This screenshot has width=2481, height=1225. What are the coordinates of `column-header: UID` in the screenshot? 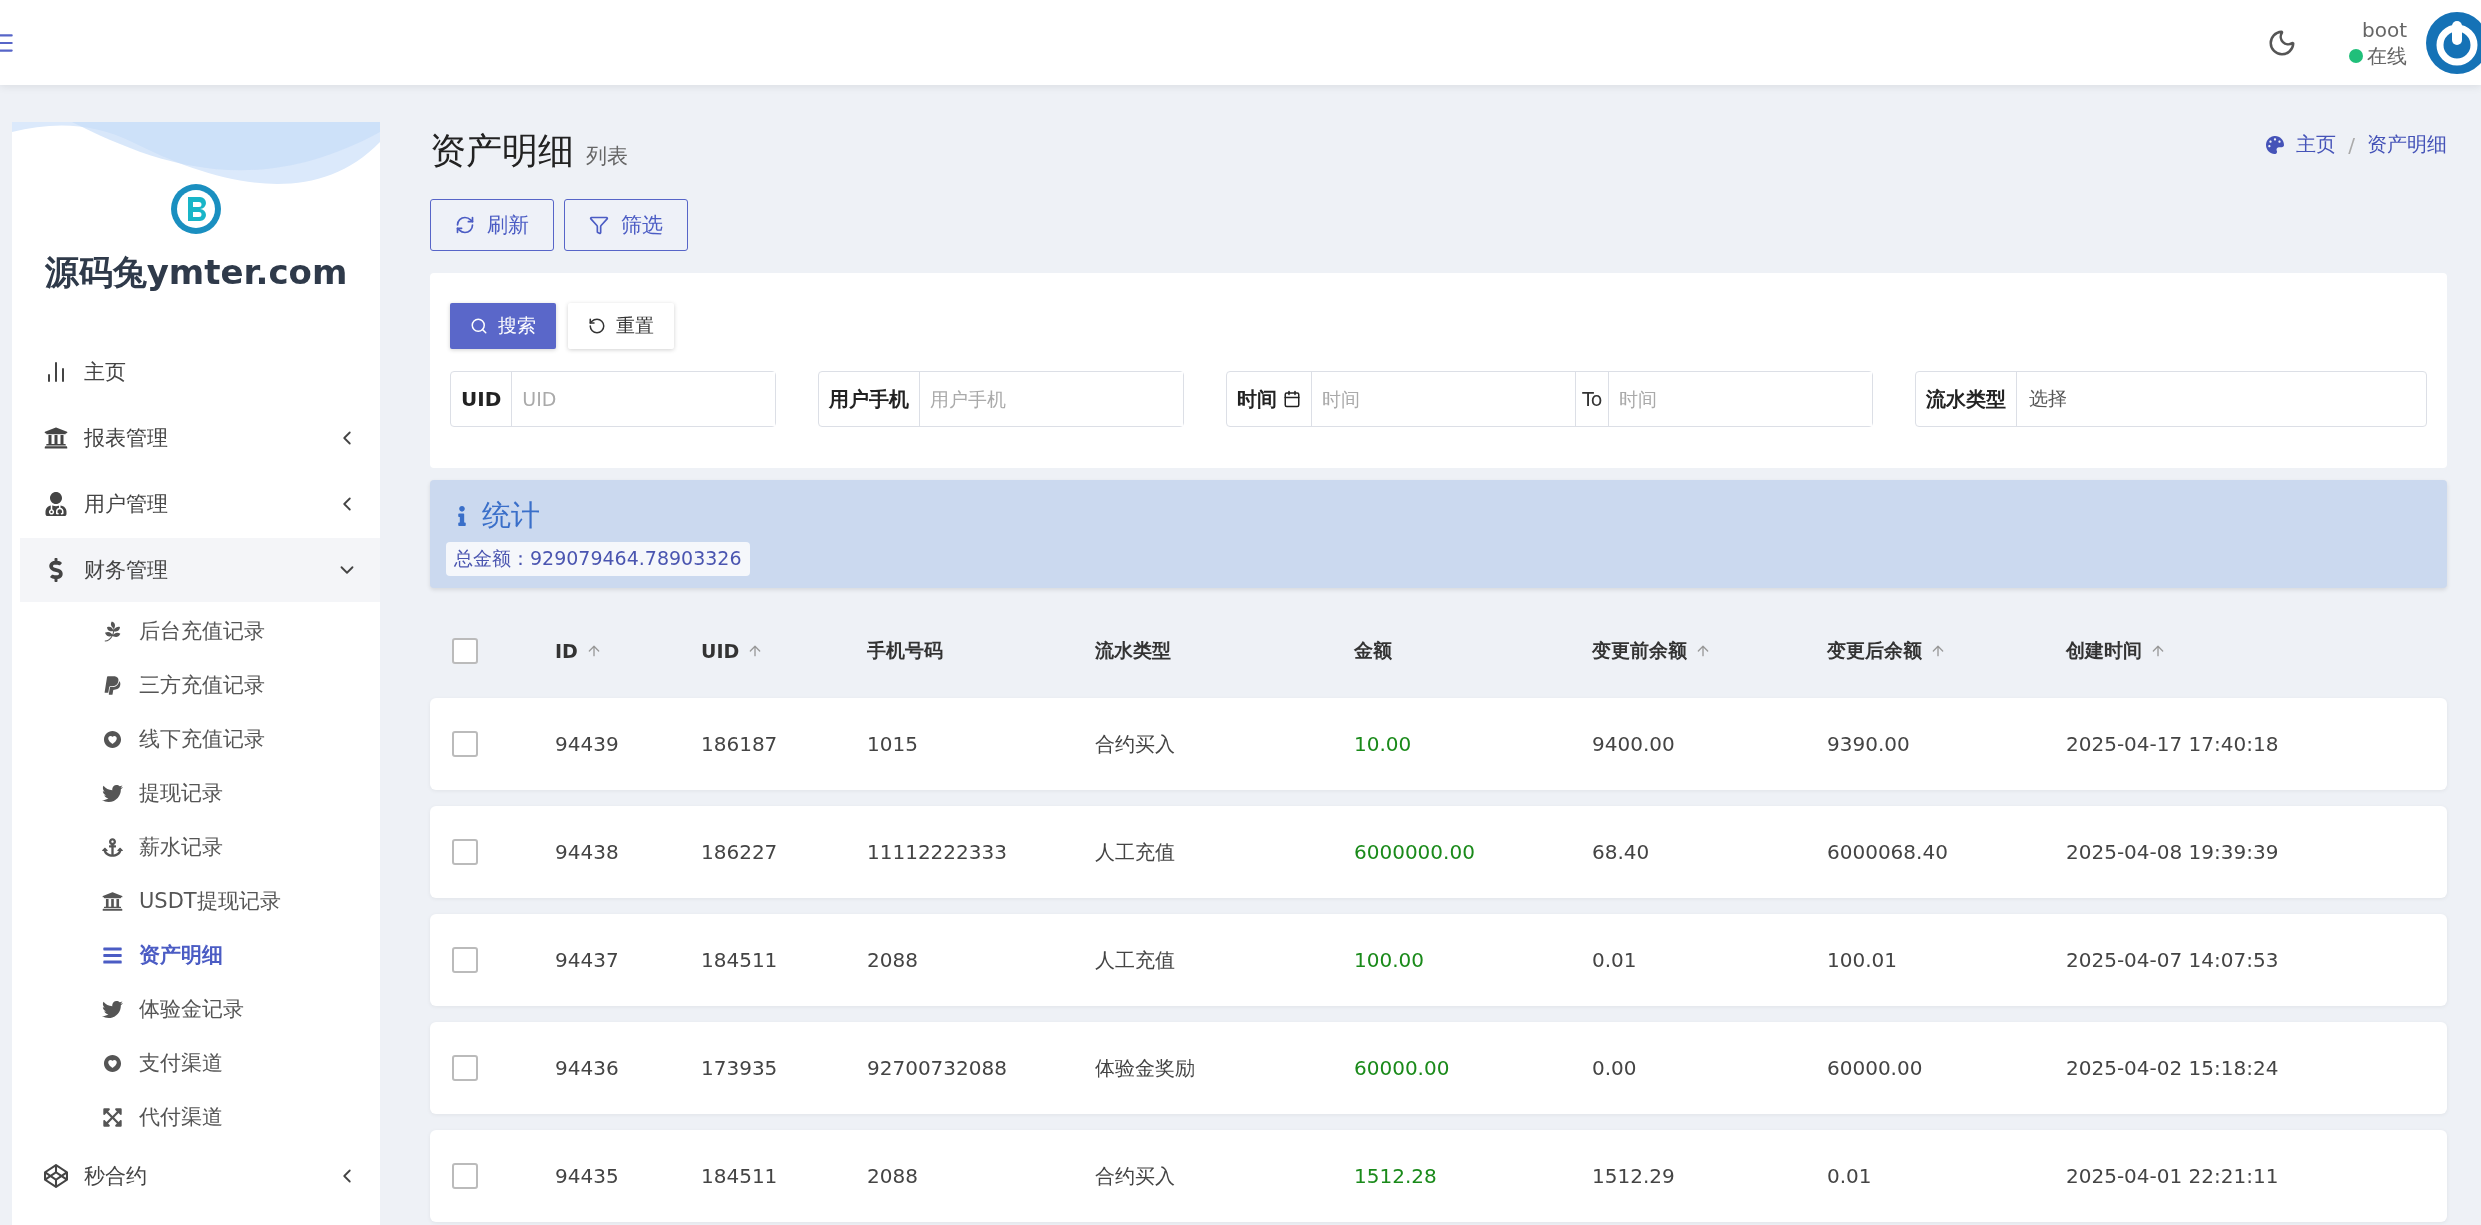 It's located at (720, 651).